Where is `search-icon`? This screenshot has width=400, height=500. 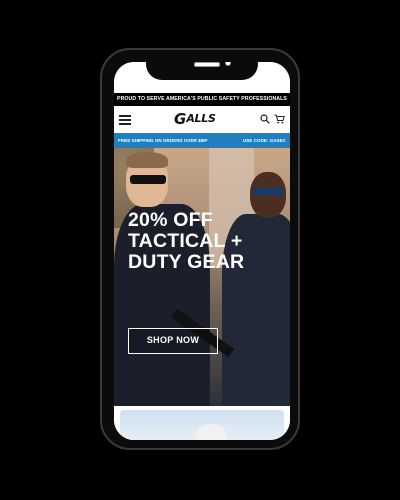 search-icon is located at coordinates (265, 119).